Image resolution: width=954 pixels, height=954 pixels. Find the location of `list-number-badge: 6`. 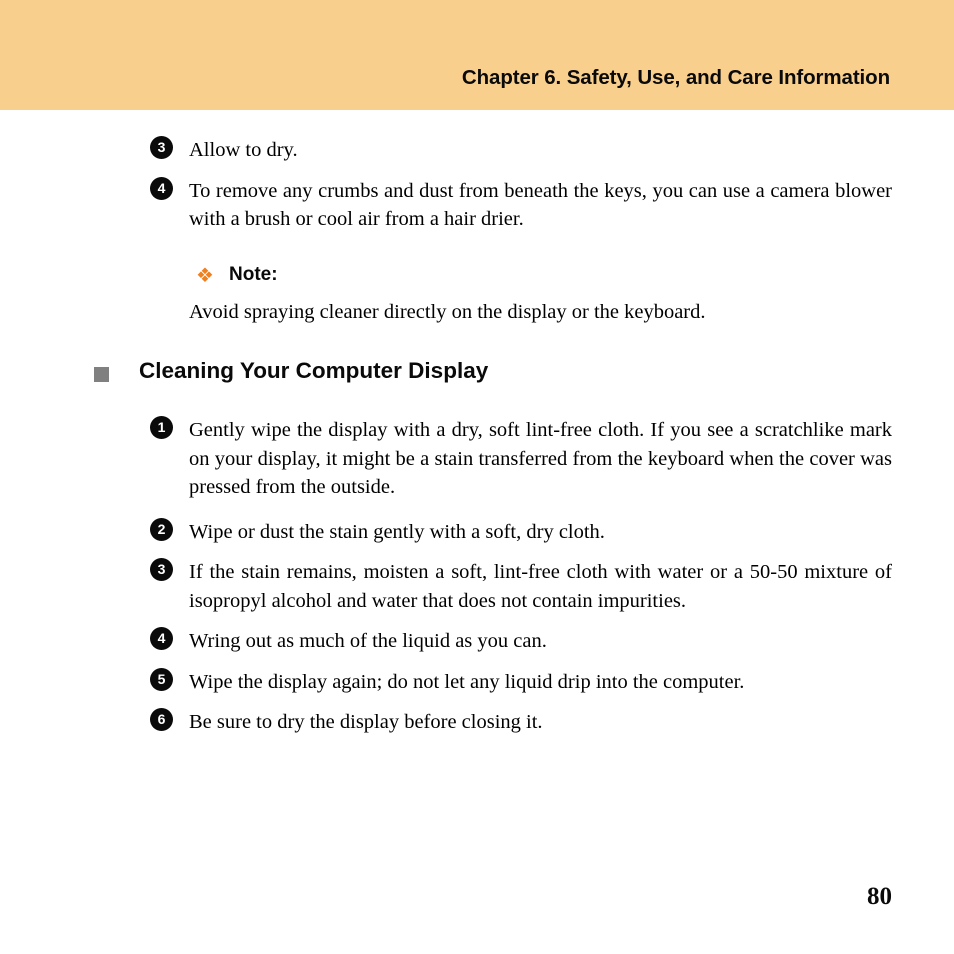

list-number-badge: 6 is located at coordinates (161, 719).